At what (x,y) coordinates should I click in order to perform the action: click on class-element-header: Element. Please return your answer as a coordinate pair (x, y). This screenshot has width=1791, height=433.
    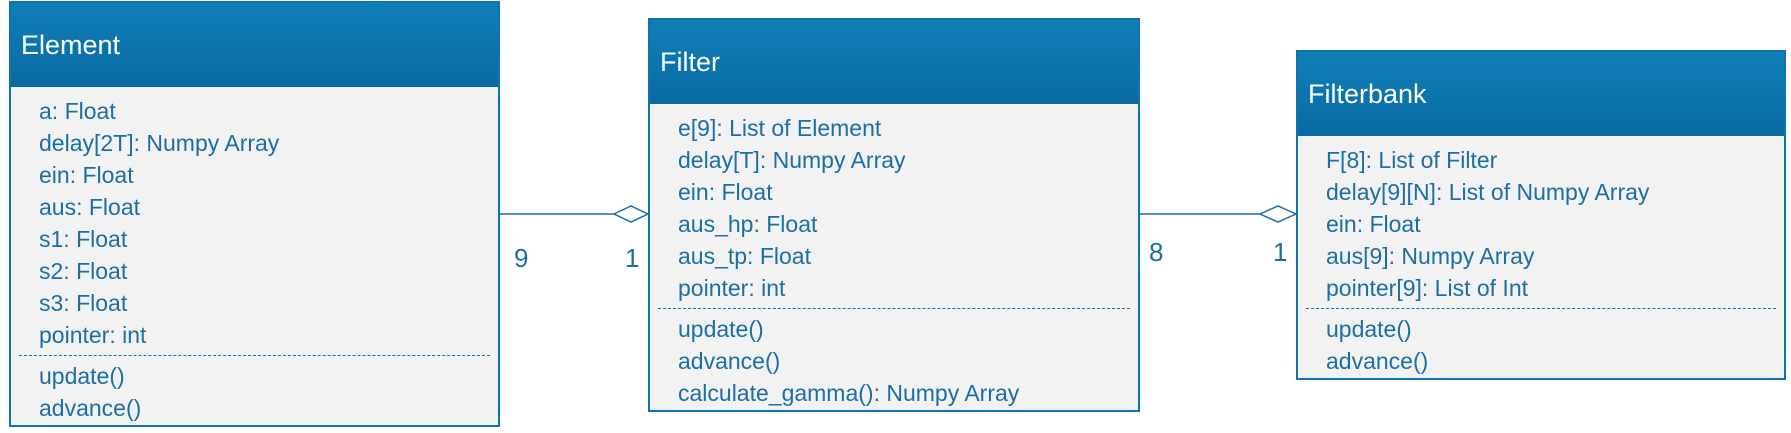
    Looking at the image, I should click on (254, 45).